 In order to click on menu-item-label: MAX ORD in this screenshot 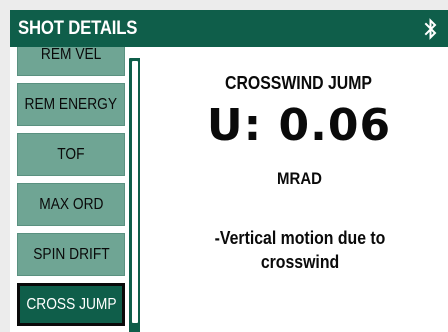, I will do `click(71, 204)`.